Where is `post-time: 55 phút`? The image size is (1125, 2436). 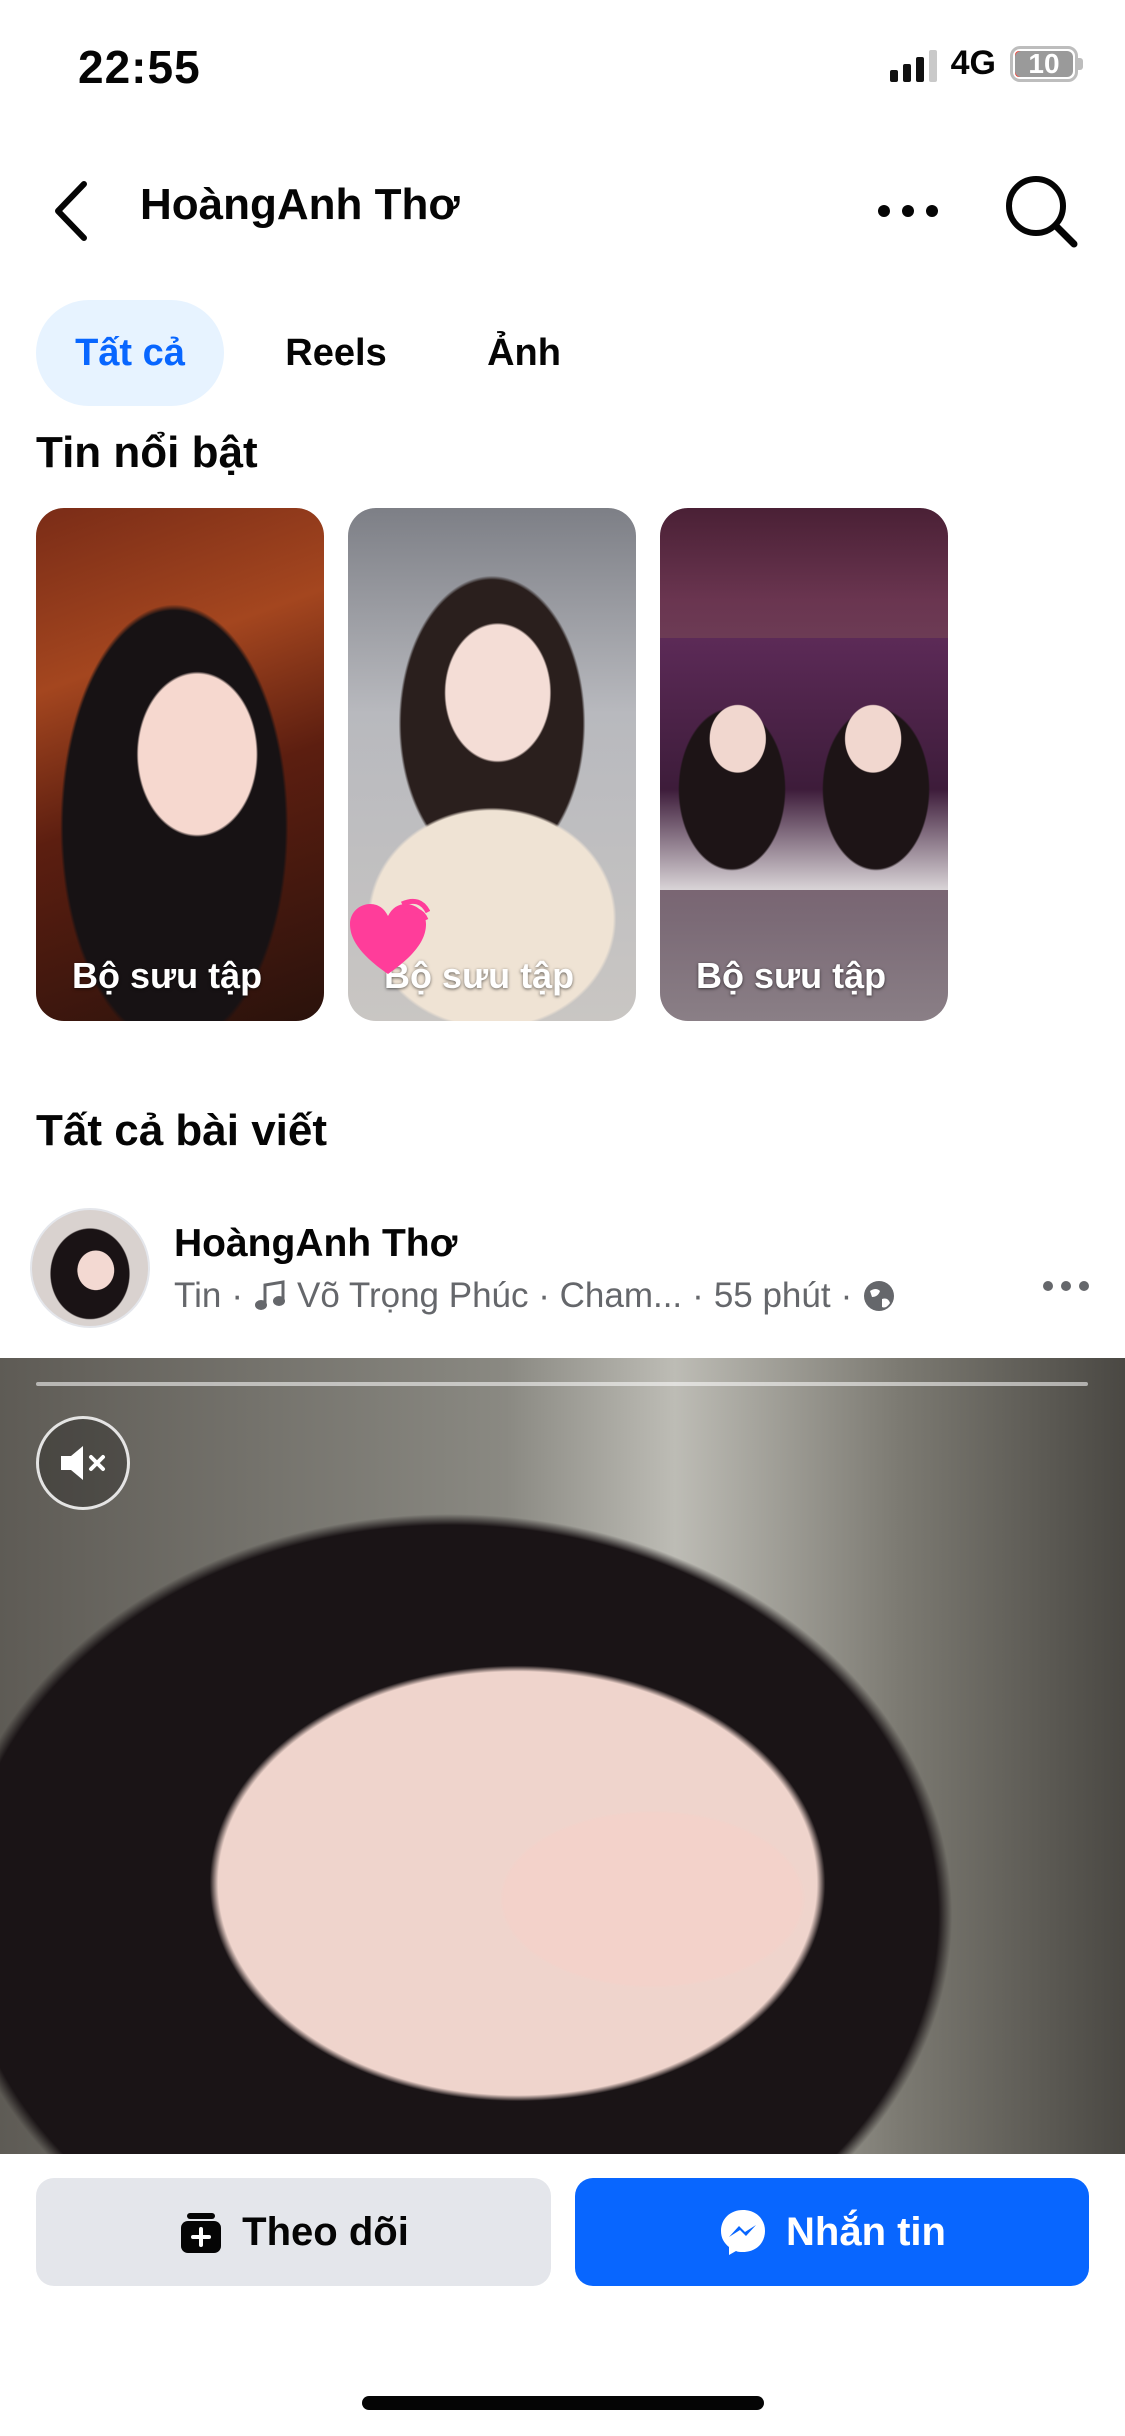 post-time: 55 phút is located at coordinates (772, 1295).